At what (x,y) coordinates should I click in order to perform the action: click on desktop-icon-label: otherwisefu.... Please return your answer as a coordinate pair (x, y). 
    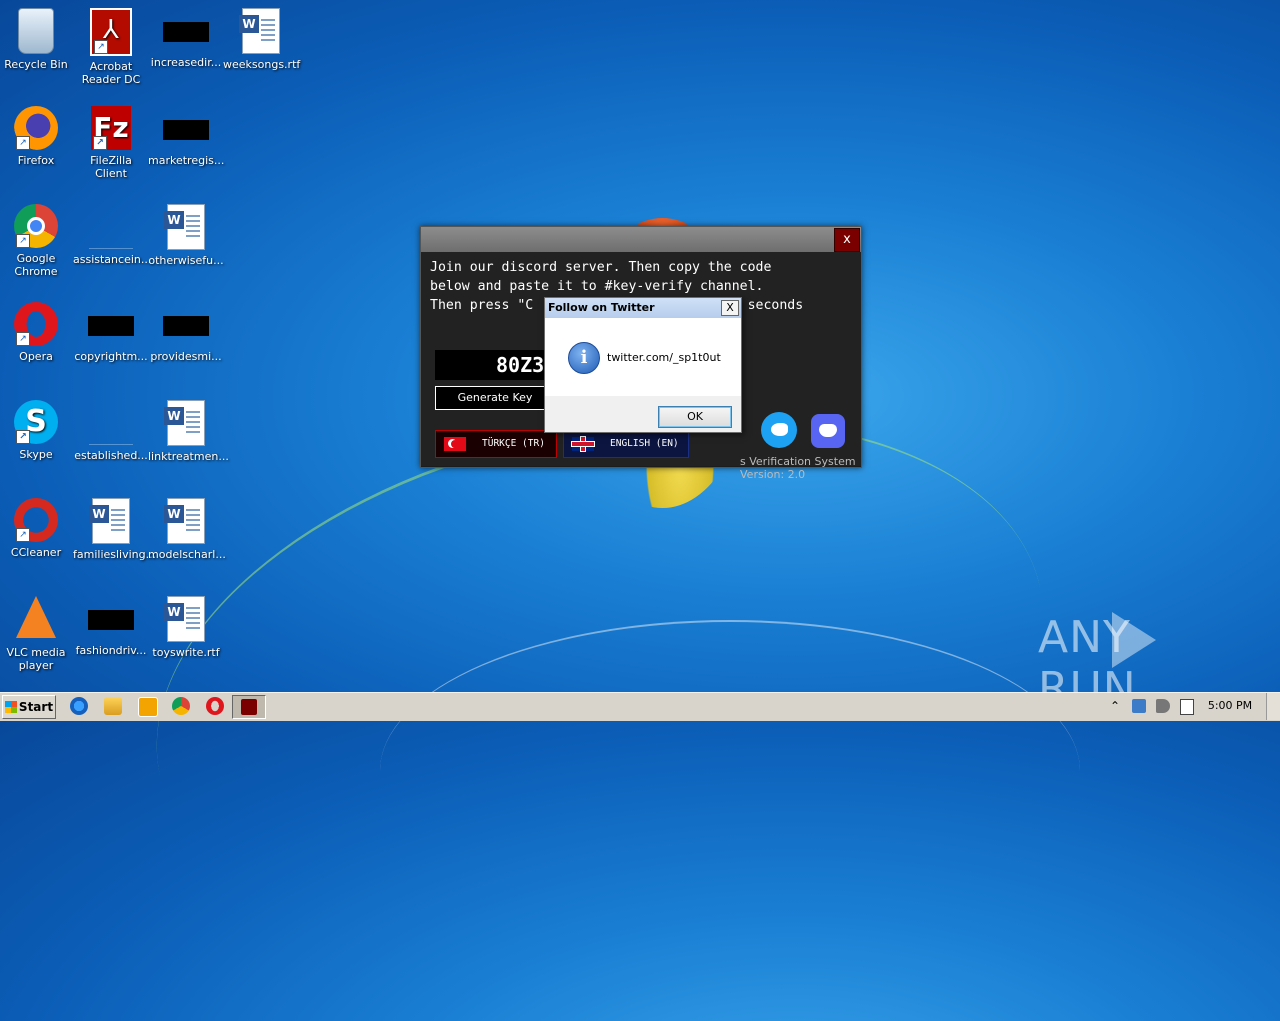
    Looking at the image, I should click on (186, 260).